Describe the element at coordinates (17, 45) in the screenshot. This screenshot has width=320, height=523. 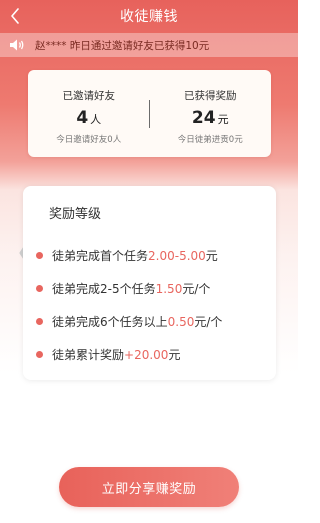
I see `speaker-icon` at that location.